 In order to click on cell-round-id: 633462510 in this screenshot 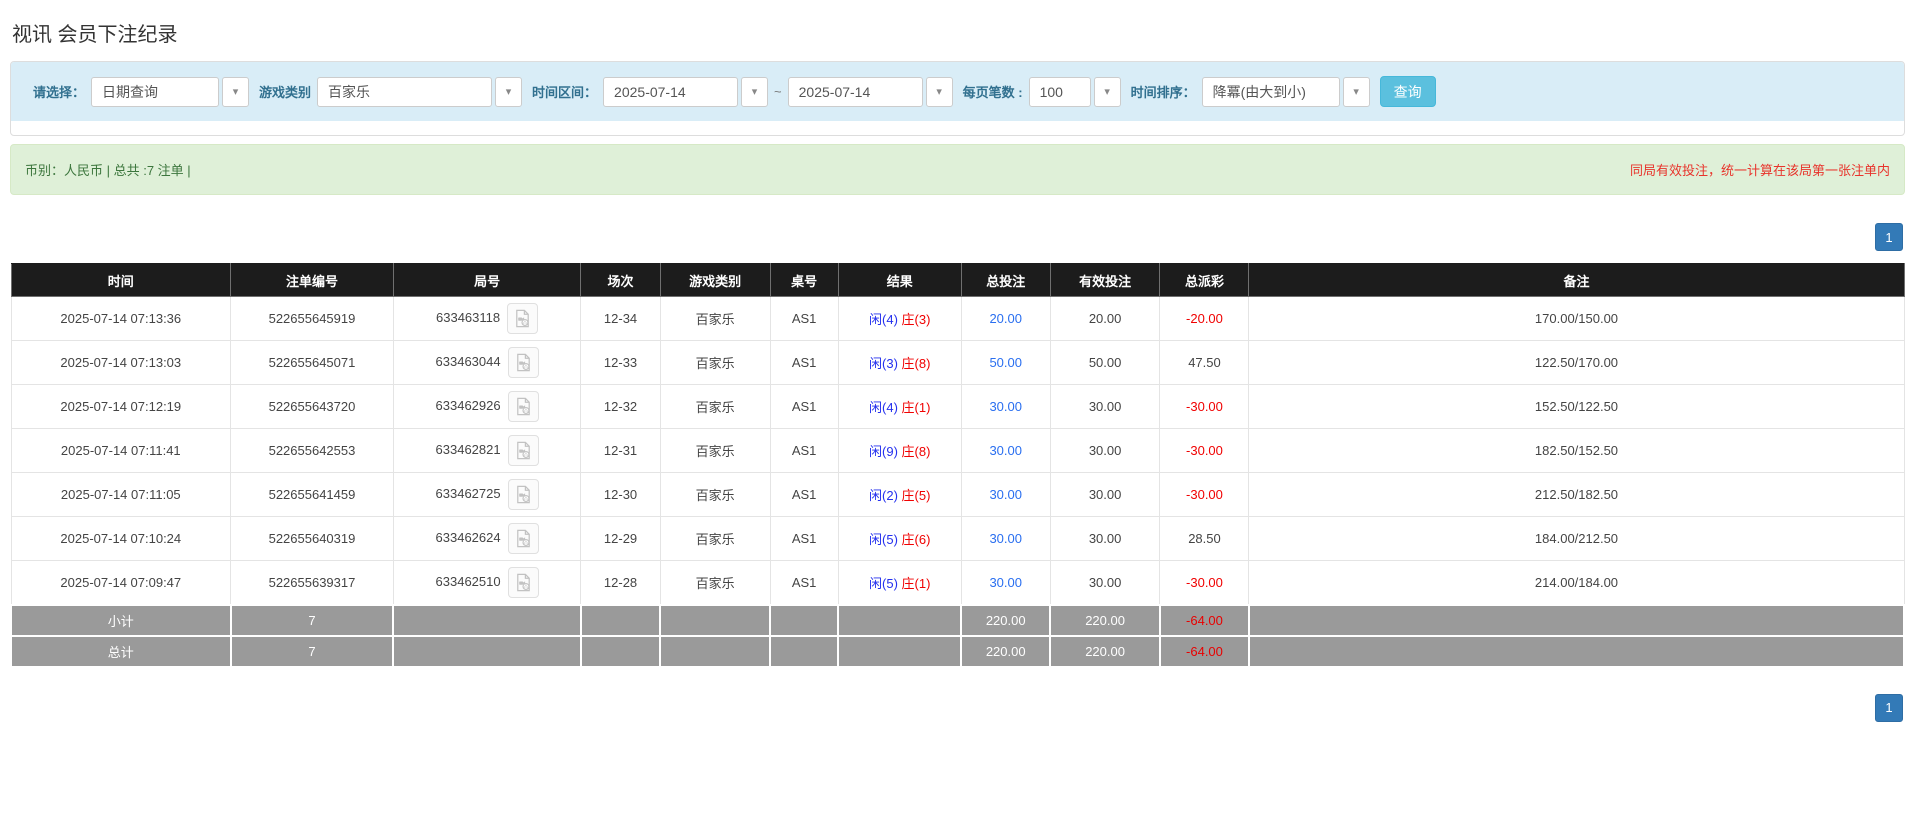, I will do `click(487, 582)`.